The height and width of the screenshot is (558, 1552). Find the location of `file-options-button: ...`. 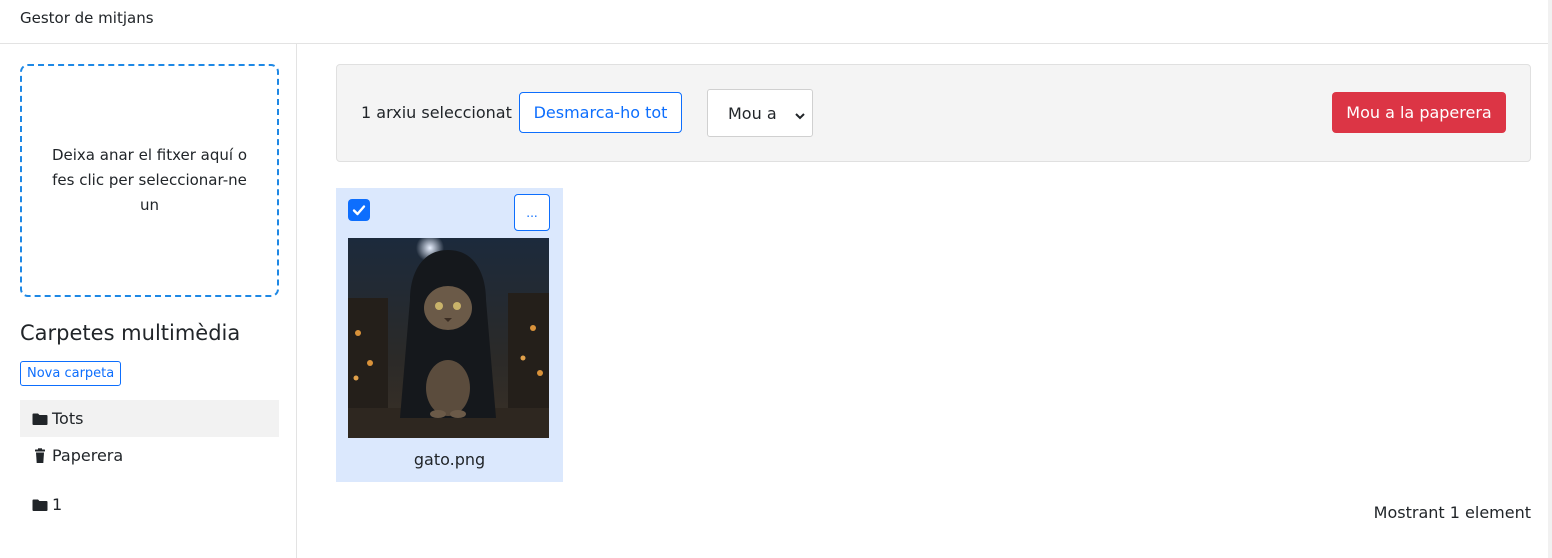

file-options-button: ... is located at coordinates (532, 212).